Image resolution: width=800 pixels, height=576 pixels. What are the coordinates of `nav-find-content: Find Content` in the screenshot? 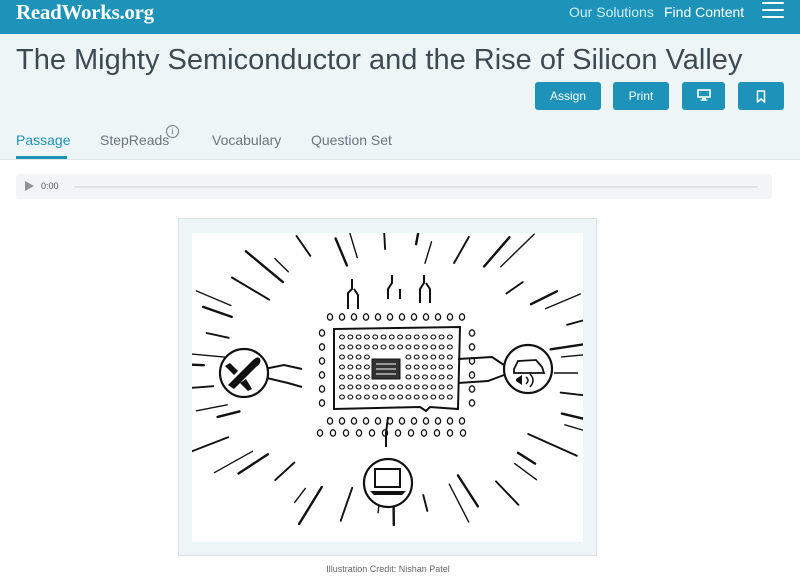 It's located at (704, 12).